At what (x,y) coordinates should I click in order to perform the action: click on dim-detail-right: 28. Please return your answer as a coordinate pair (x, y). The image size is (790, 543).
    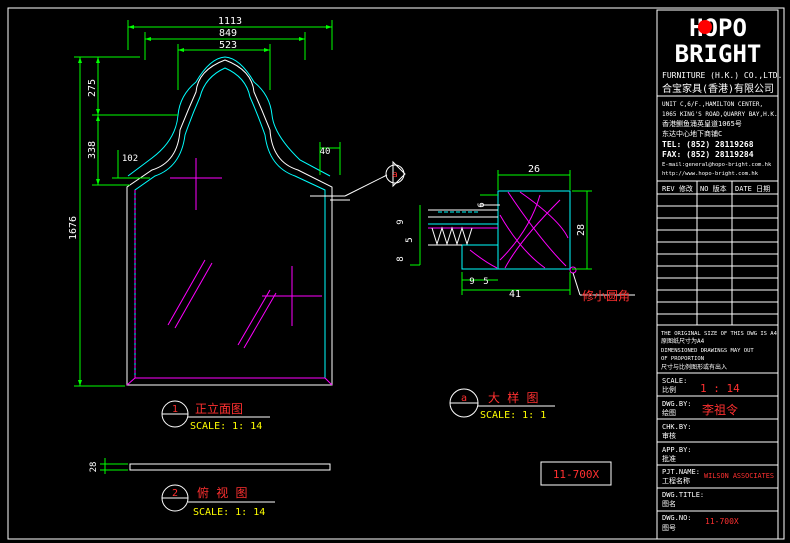
    Looking at the image, I should click on (581, 230).